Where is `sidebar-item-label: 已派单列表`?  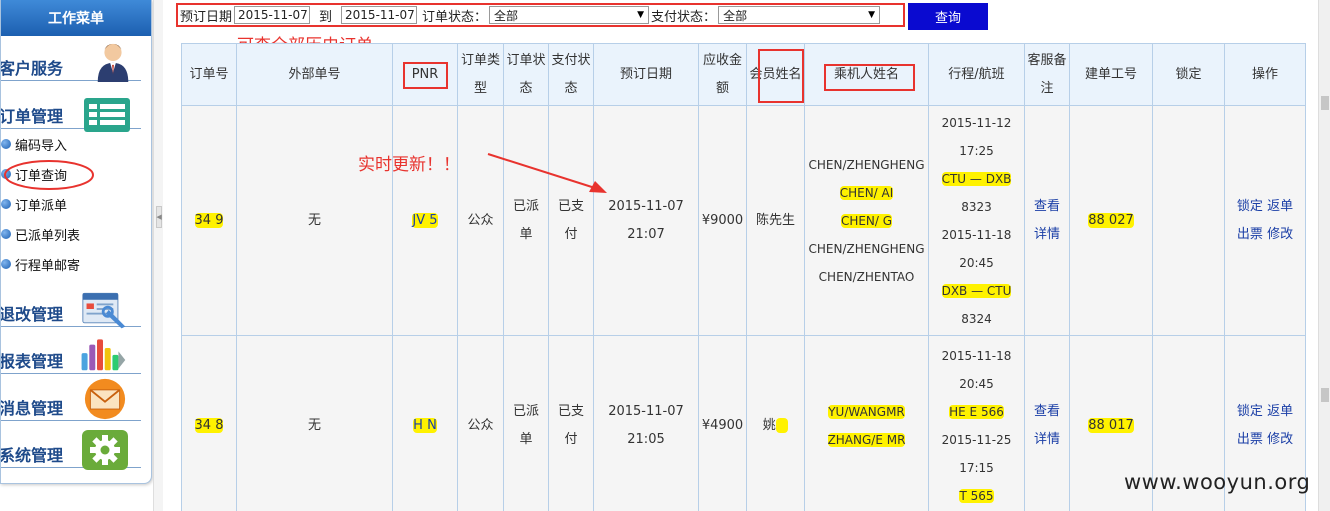
sidebar-item-label: 已派单列表 is located at coordinates (48, 236).